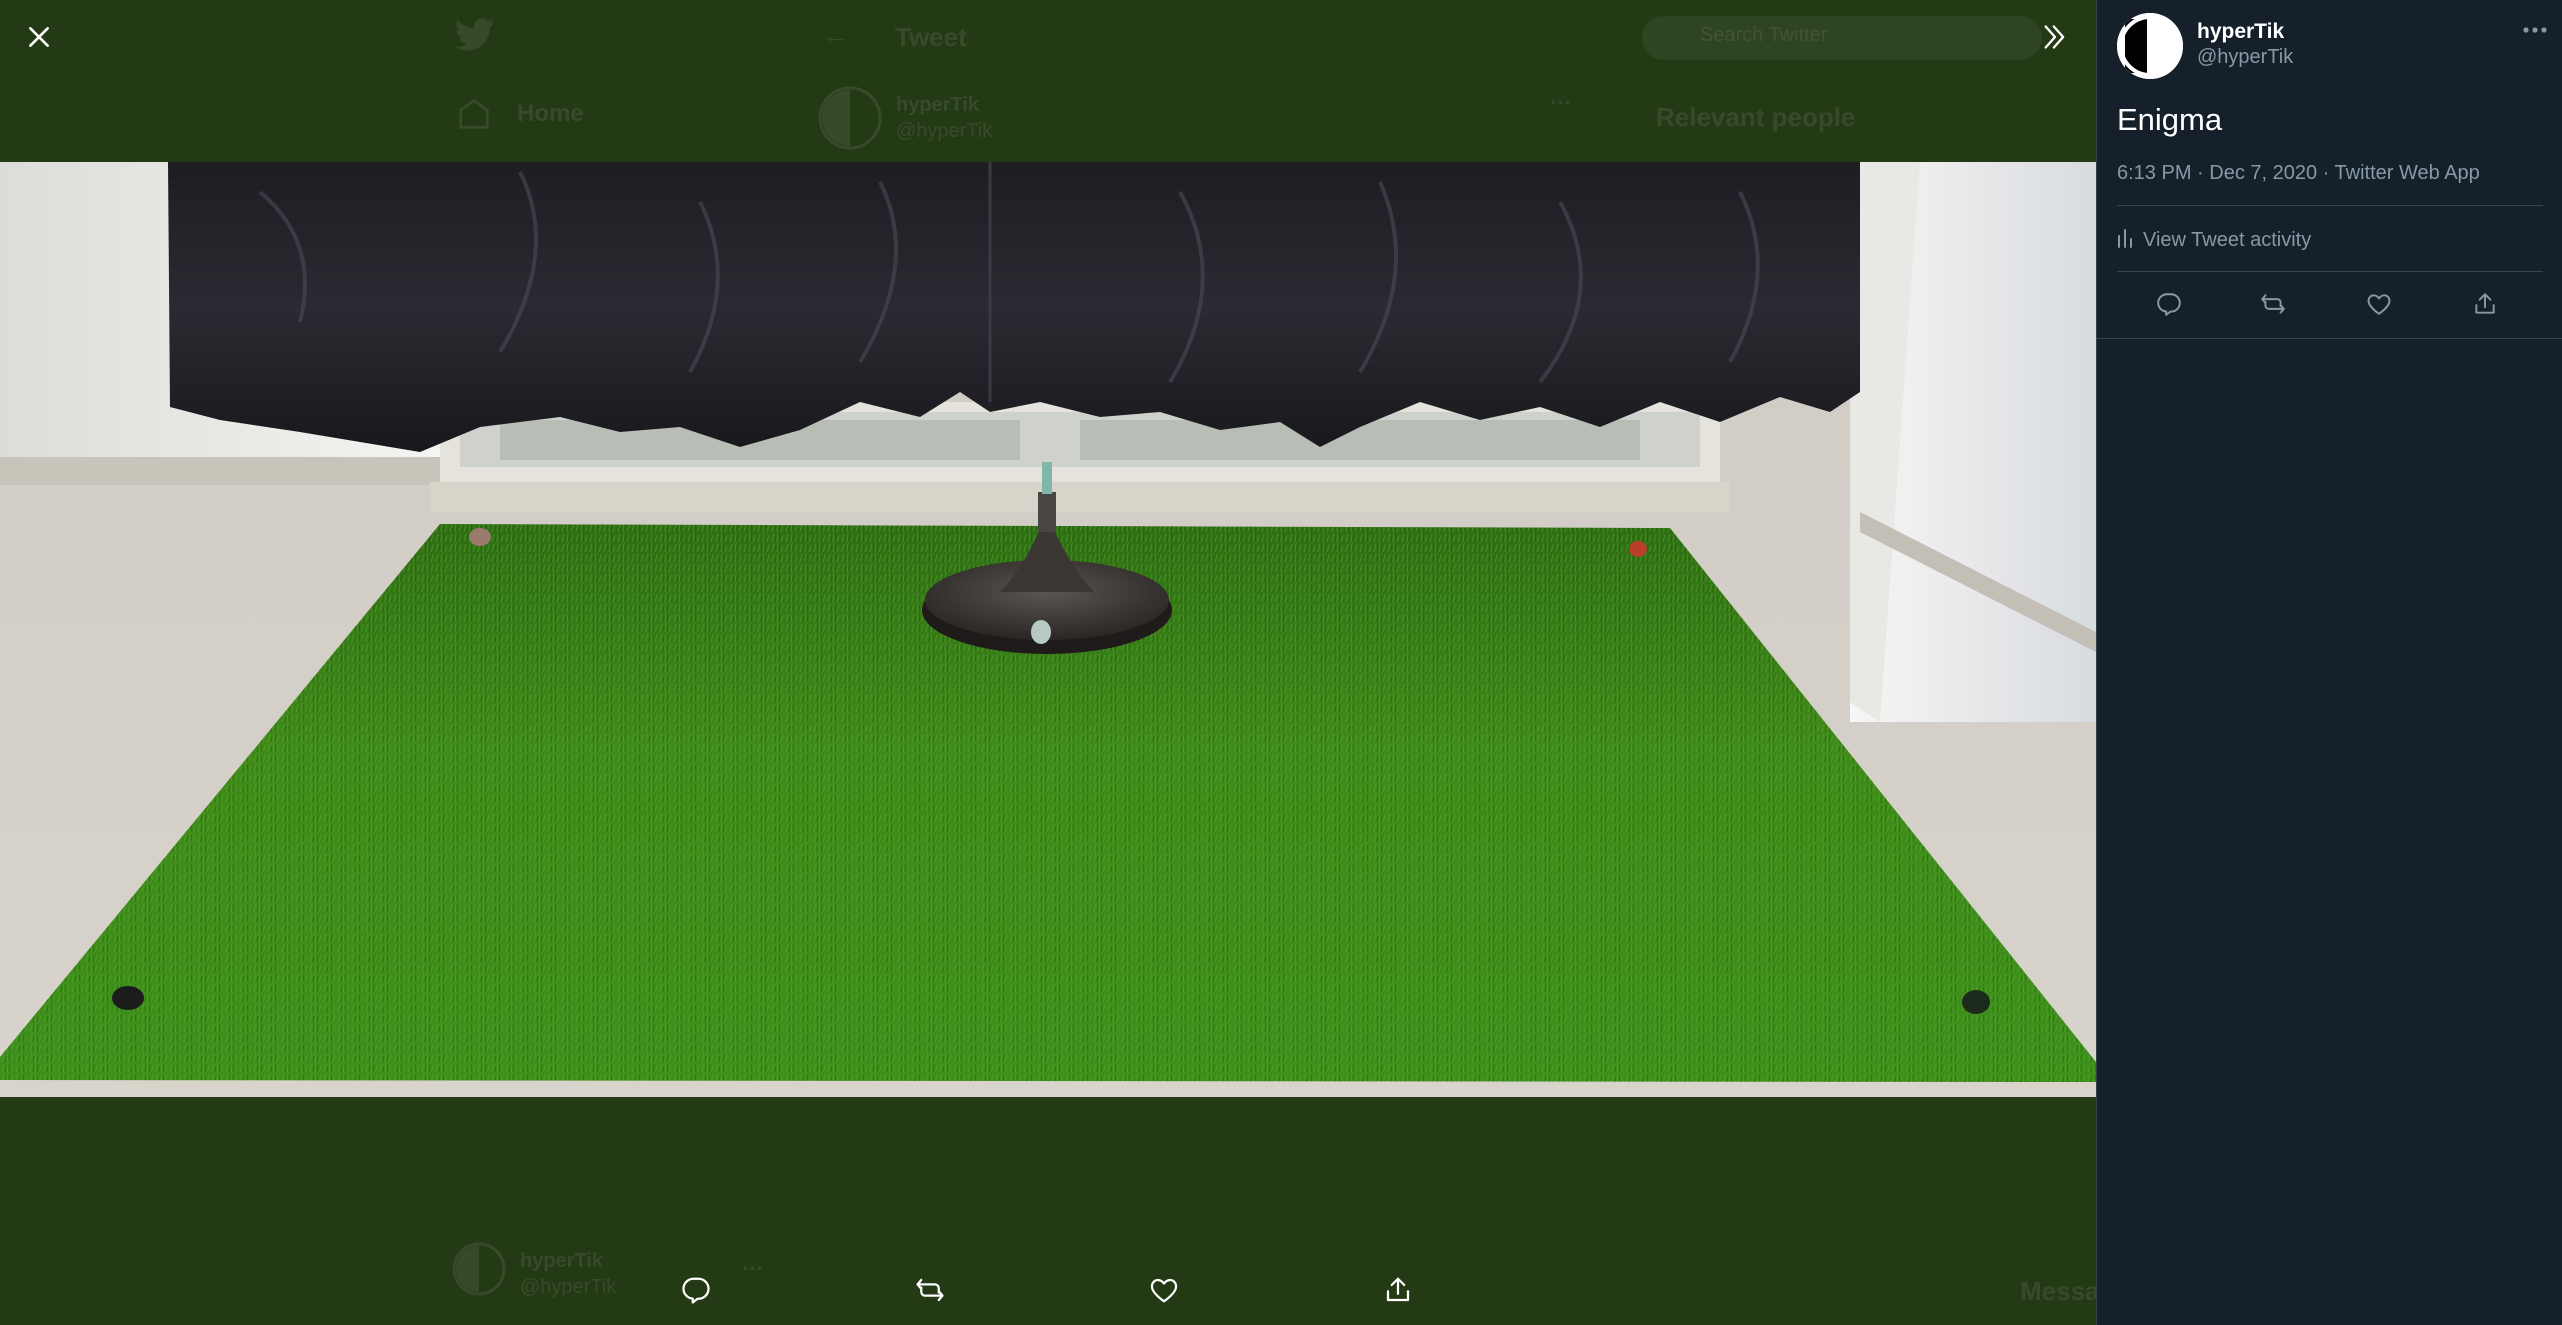 This screenshot has width=2562, height=1325. Describe the element at coordinates (2150, 46) in the screenshot. I see `avatar` at that location.